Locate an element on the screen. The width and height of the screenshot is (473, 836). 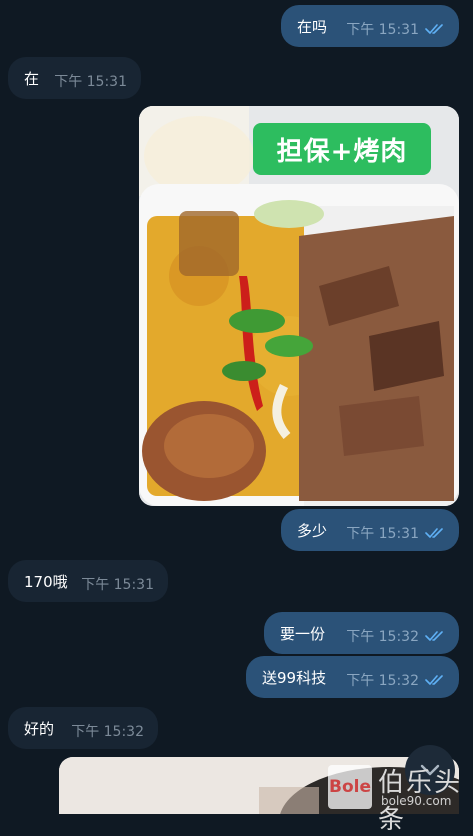
message-text: 多少 is located at coordinates (312, 530).